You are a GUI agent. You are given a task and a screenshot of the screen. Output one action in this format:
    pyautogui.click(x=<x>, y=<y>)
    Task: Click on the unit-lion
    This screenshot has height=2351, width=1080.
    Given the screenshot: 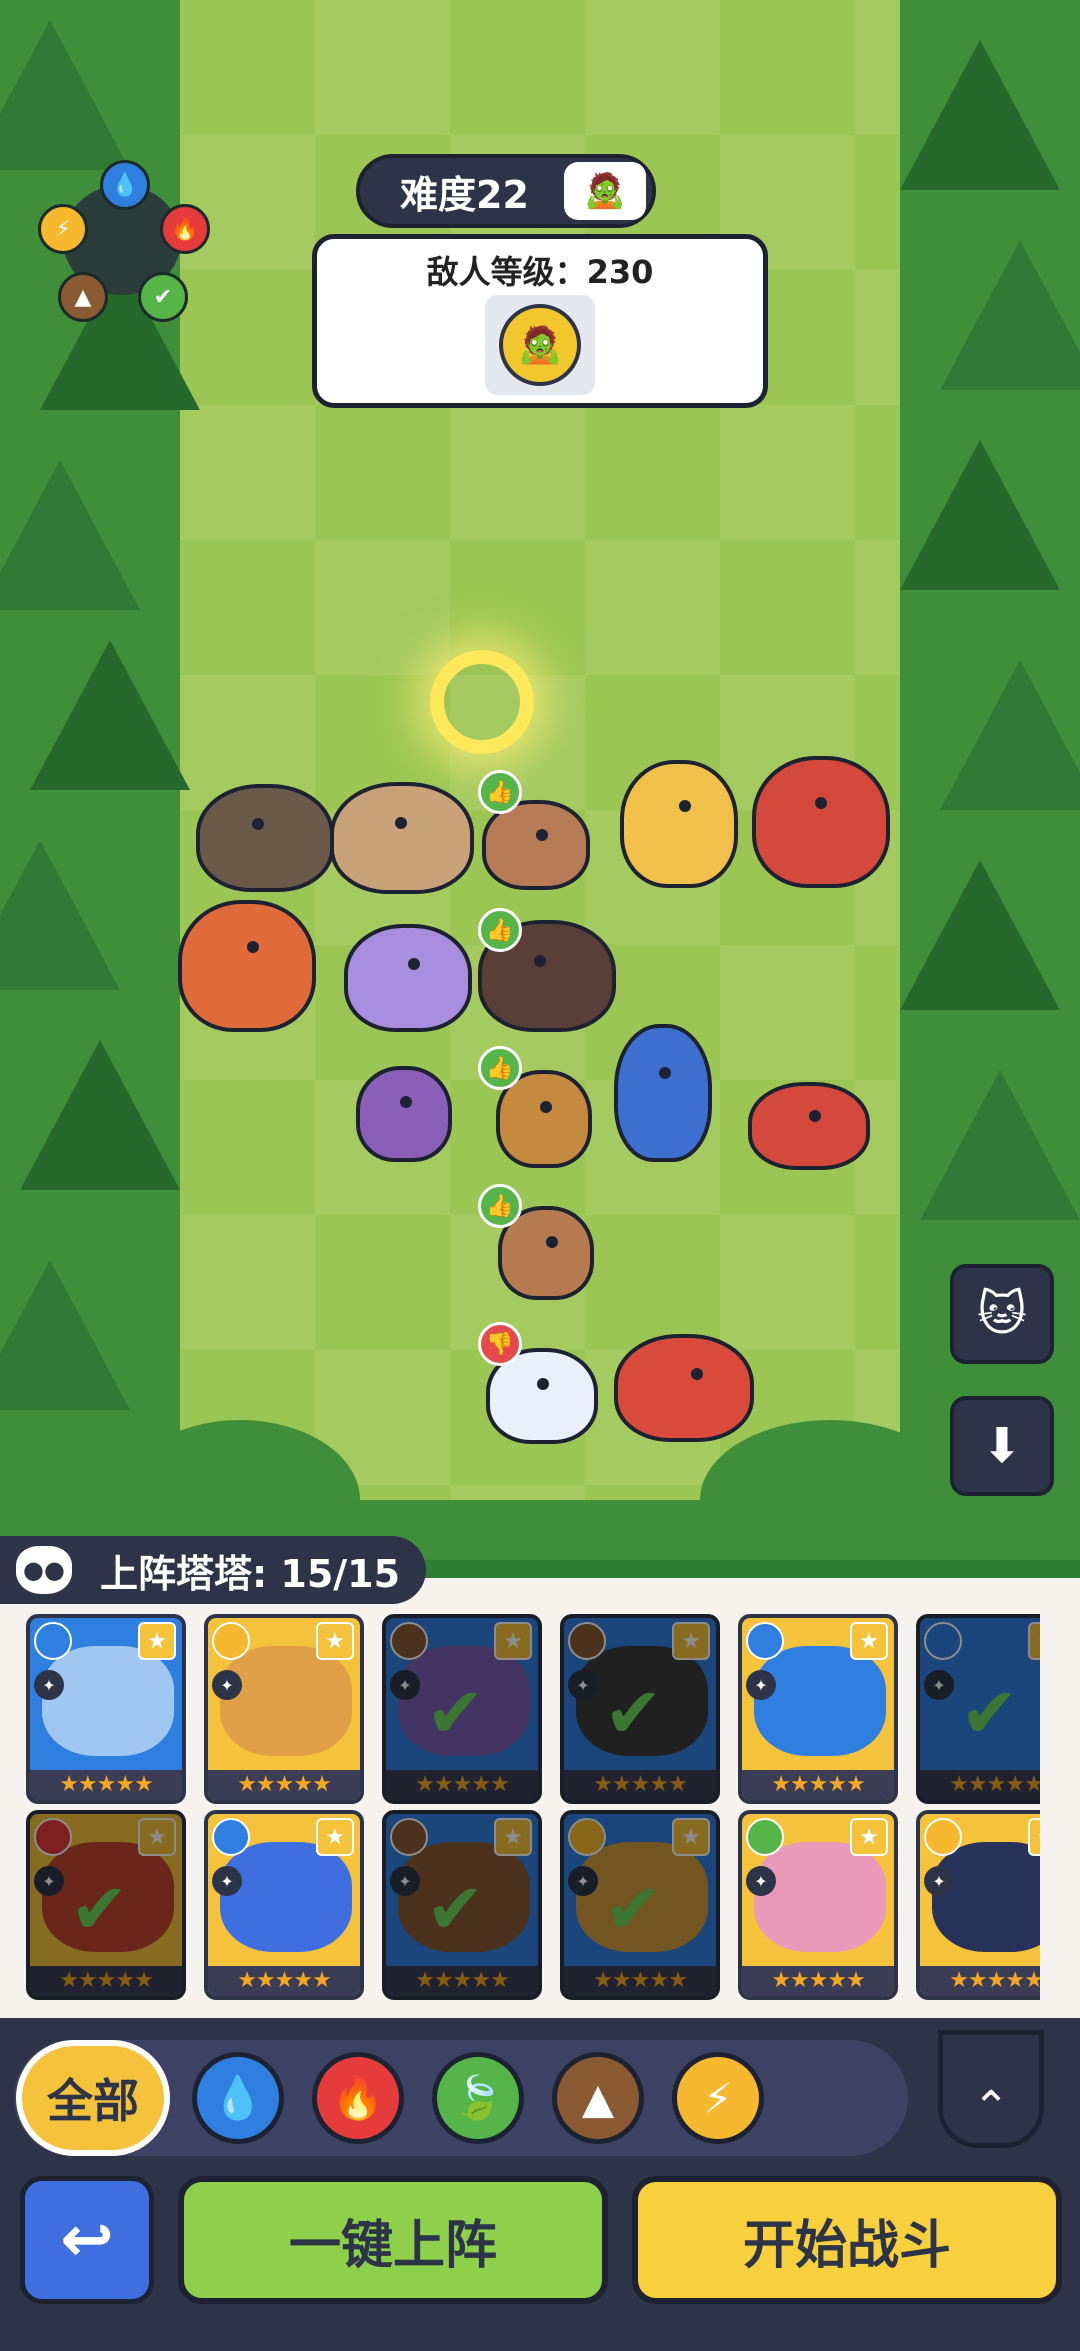 What is the action you would take?
    pyautogui.click(x=679, y=824)
    